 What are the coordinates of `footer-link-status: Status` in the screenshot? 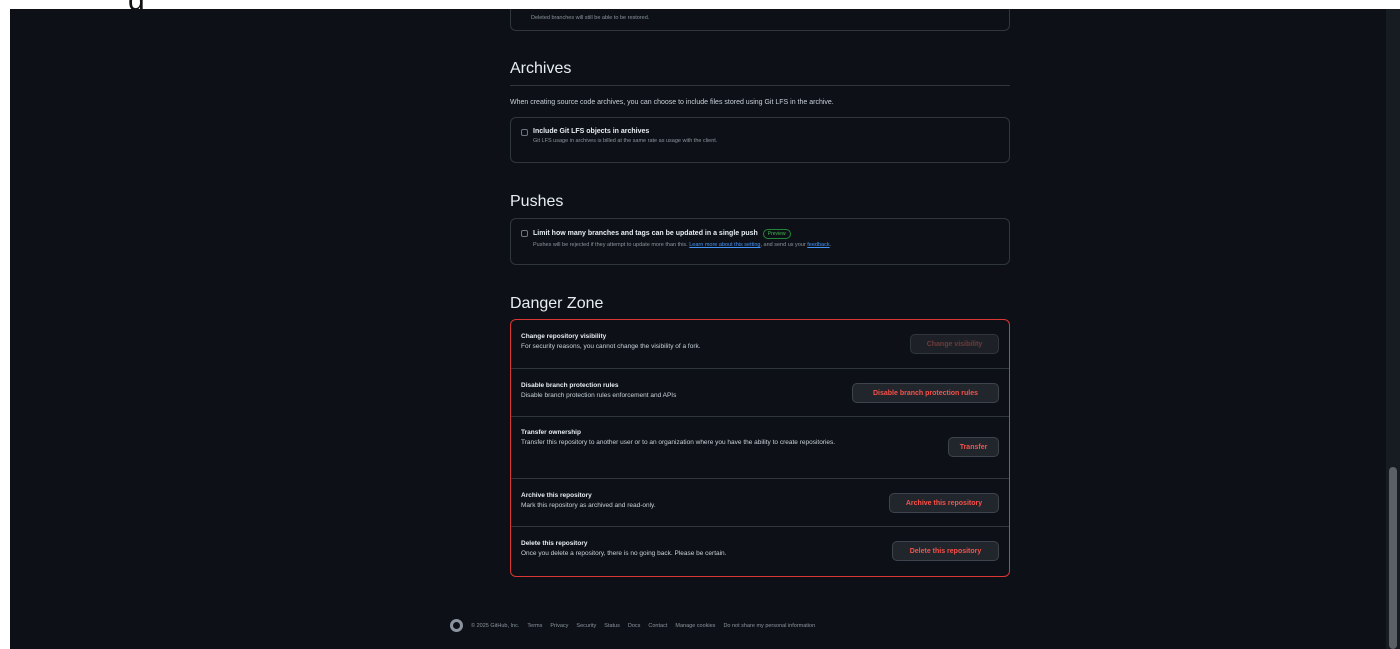 It's located at (612, 626).